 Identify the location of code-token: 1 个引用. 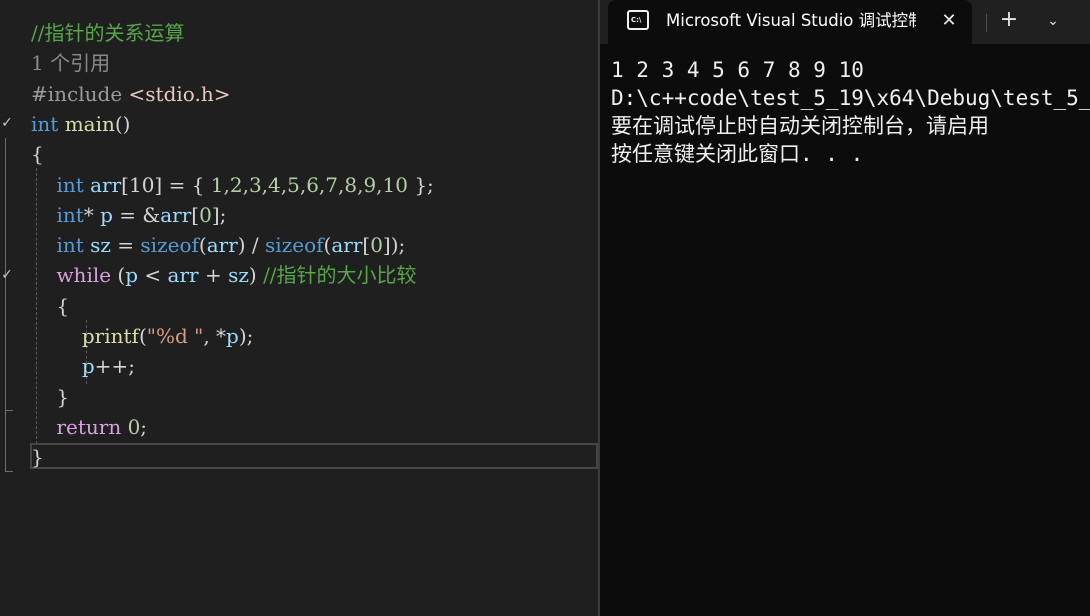
(71, 63).